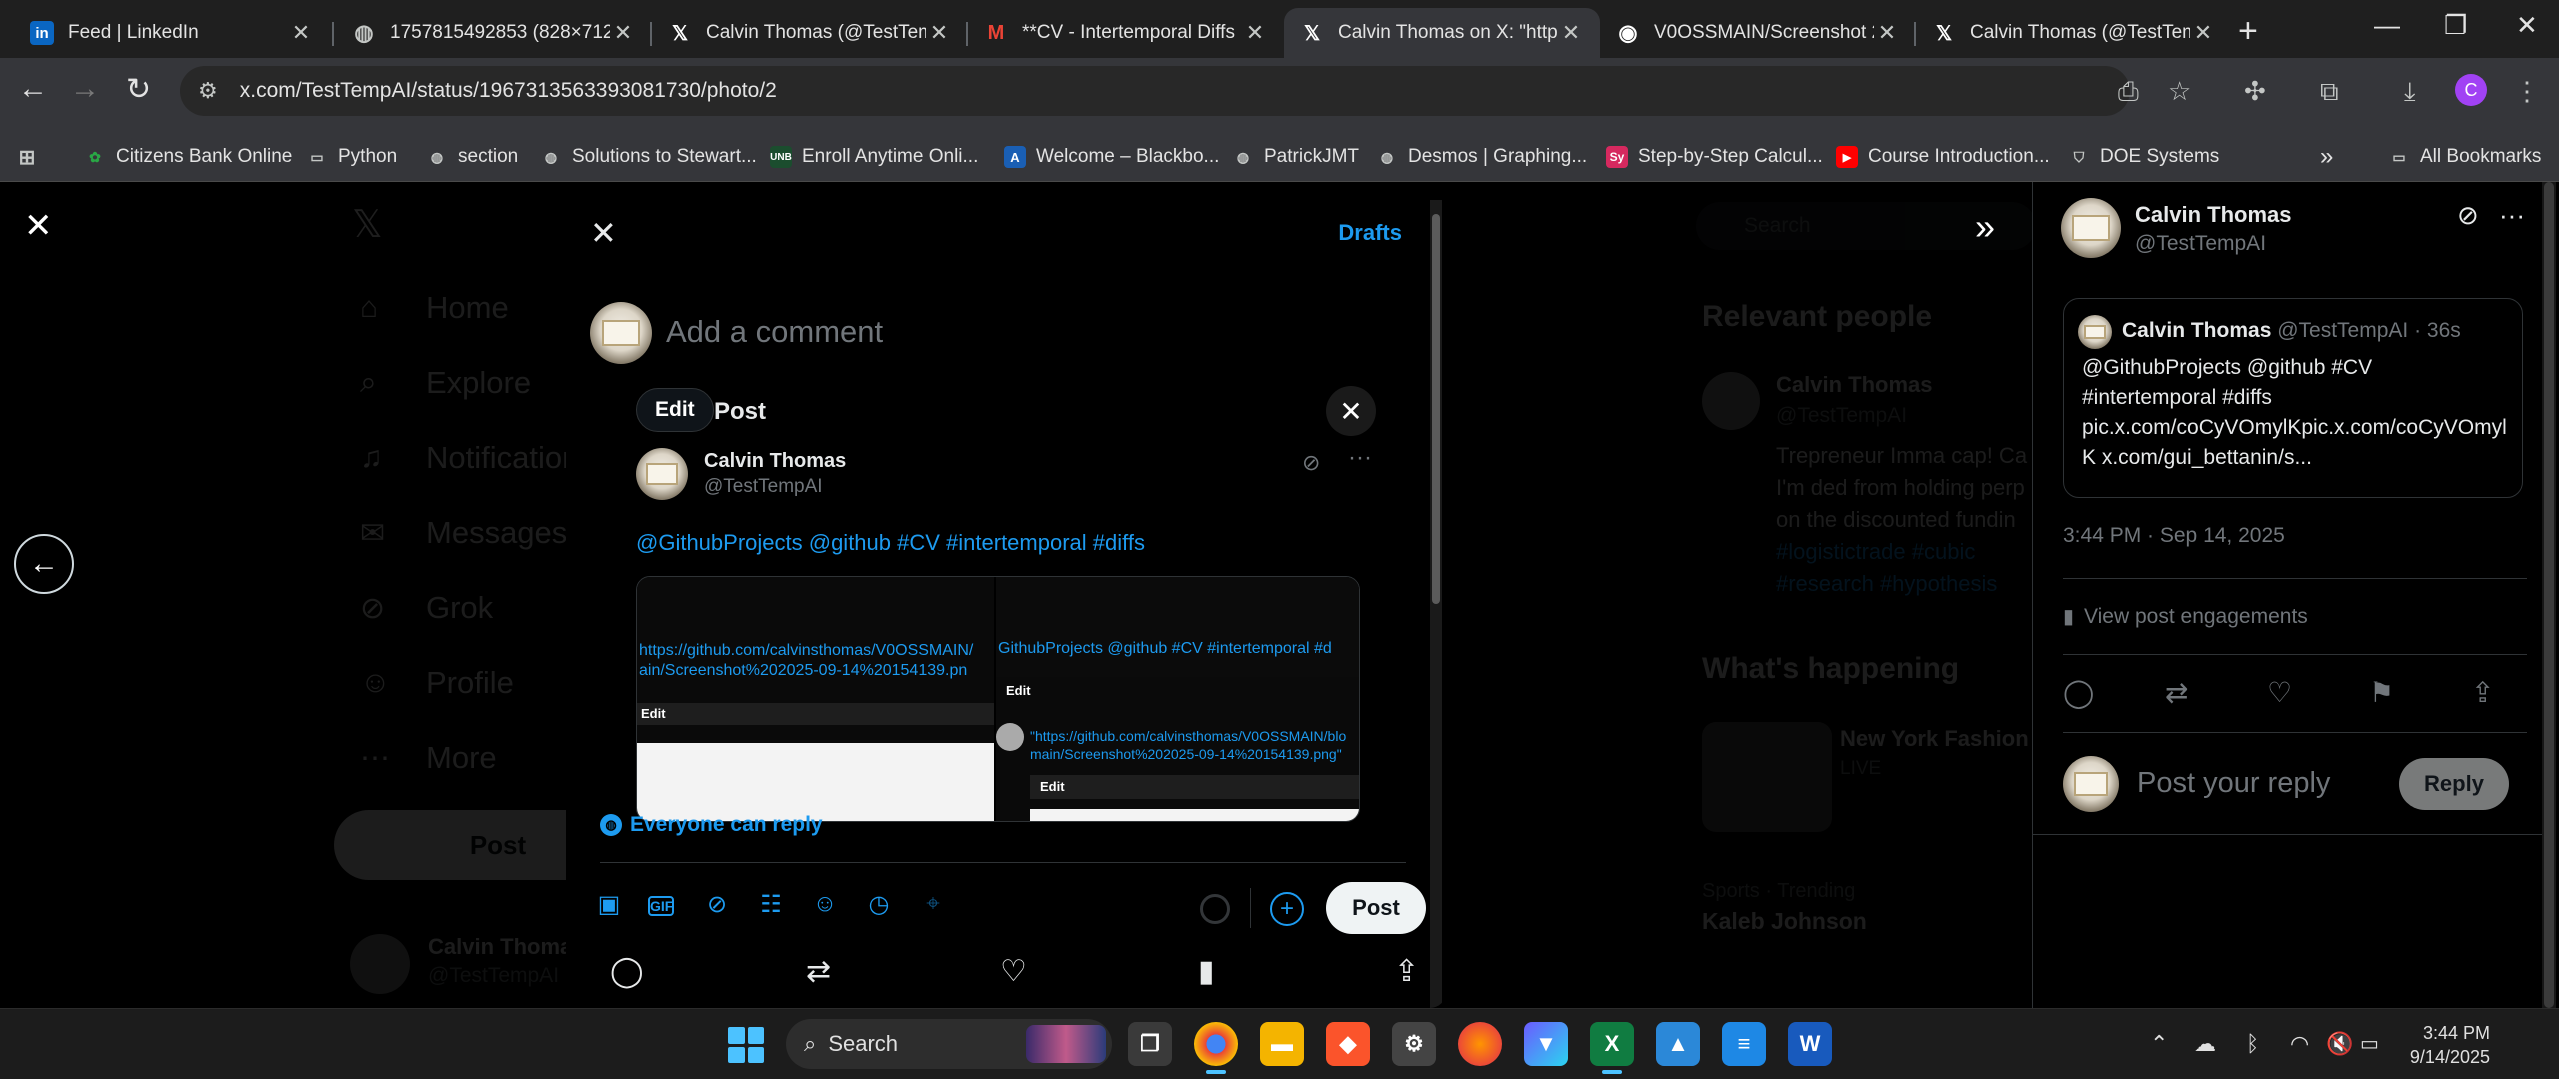 This screenshot has height=1079, width=2559. What do you see at coordinates (85, 89) in the screenshot?
I see `forward-icon: →` at bounding box center [85, 89].